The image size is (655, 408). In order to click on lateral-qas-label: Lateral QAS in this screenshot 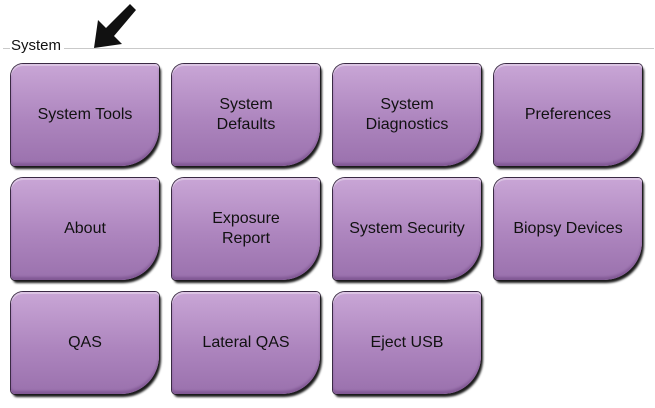, I will do `click(246, 342)`.